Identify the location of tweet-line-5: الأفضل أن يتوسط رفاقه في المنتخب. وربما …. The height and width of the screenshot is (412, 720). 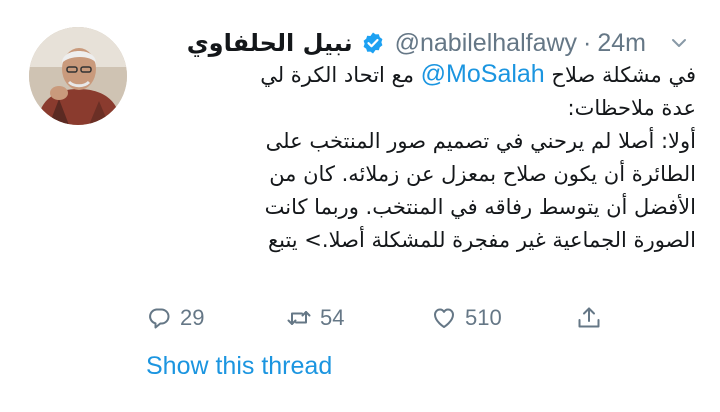
(480, 207).